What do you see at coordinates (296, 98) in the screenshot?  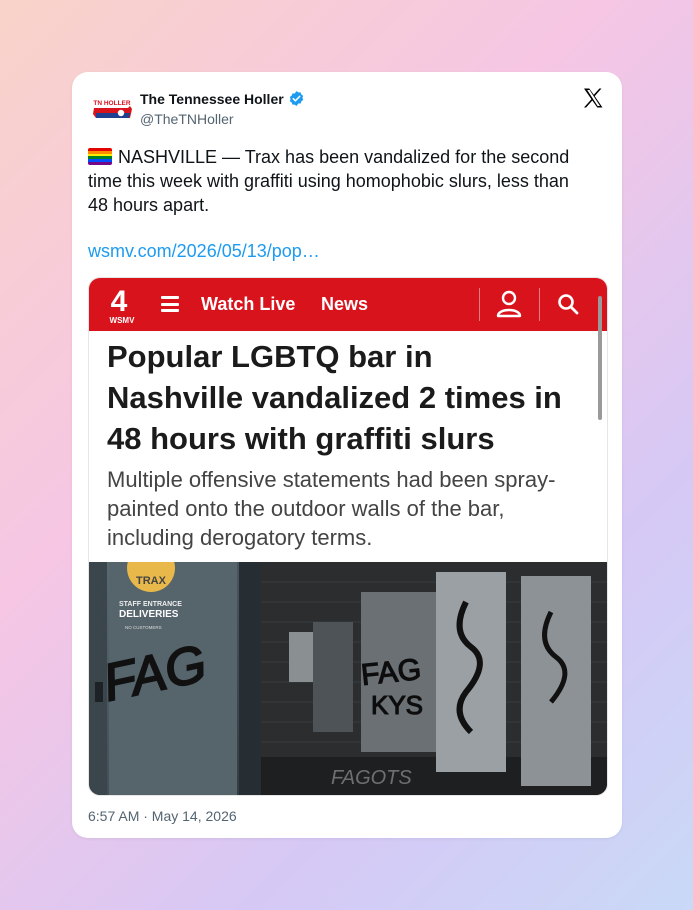 I see `verified-badge-icon` at bounding box center [296, 98].